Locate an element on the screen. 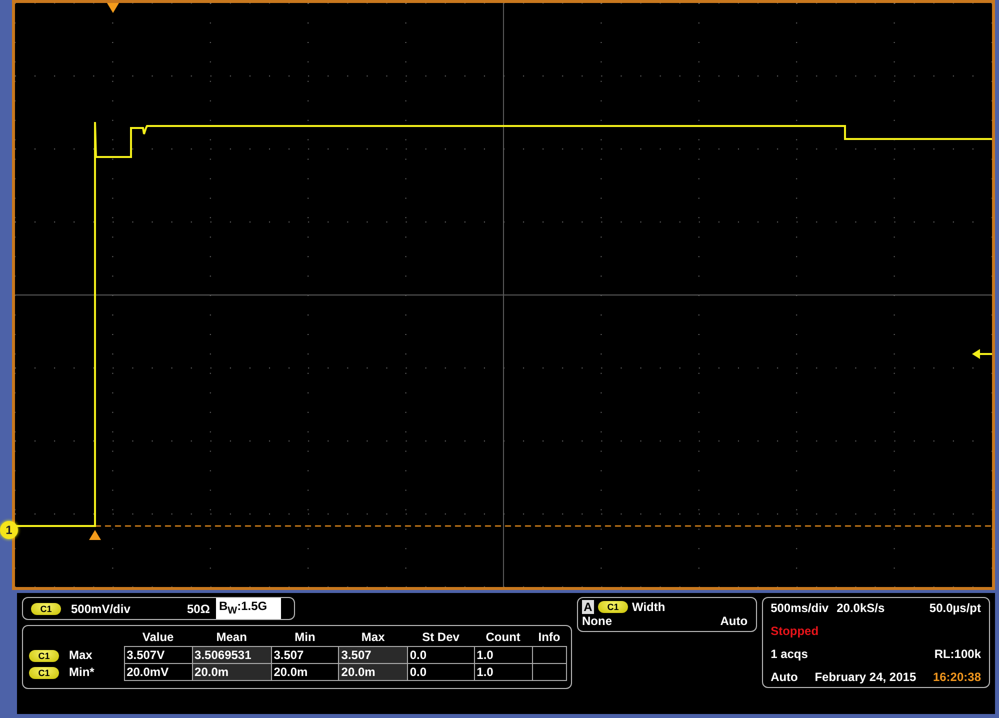 The image size is (999, 718). acquisition-state: Stopped is located at coordinates (794, 631).